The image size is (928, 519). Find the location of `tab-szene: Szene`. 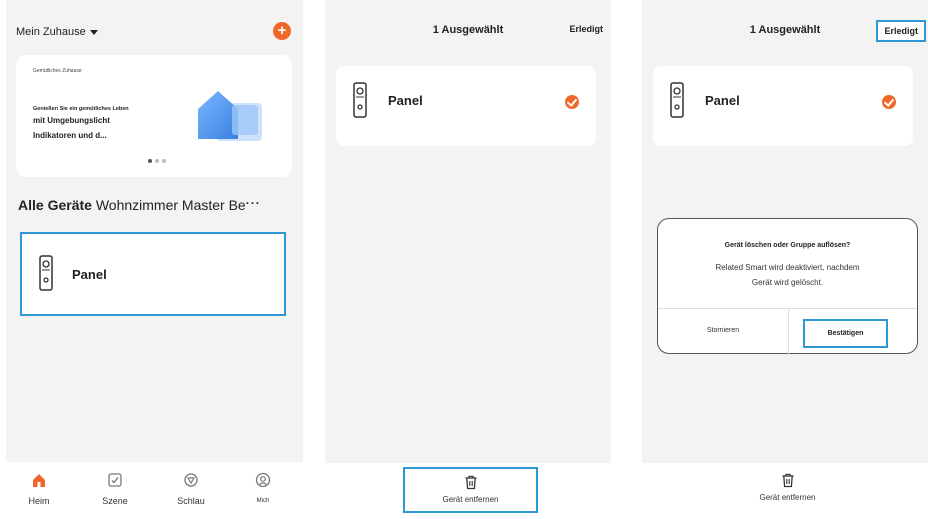

tab-szene: Szene is located at coordinates (115, 489).